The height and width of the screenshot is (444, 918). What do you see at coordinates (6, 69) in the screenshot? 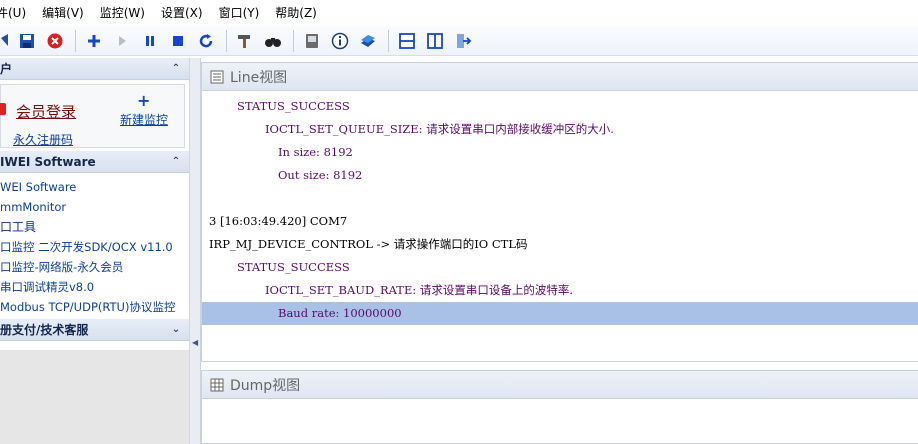
I see `user-section-title: 户` at bounding box center [6, 69].